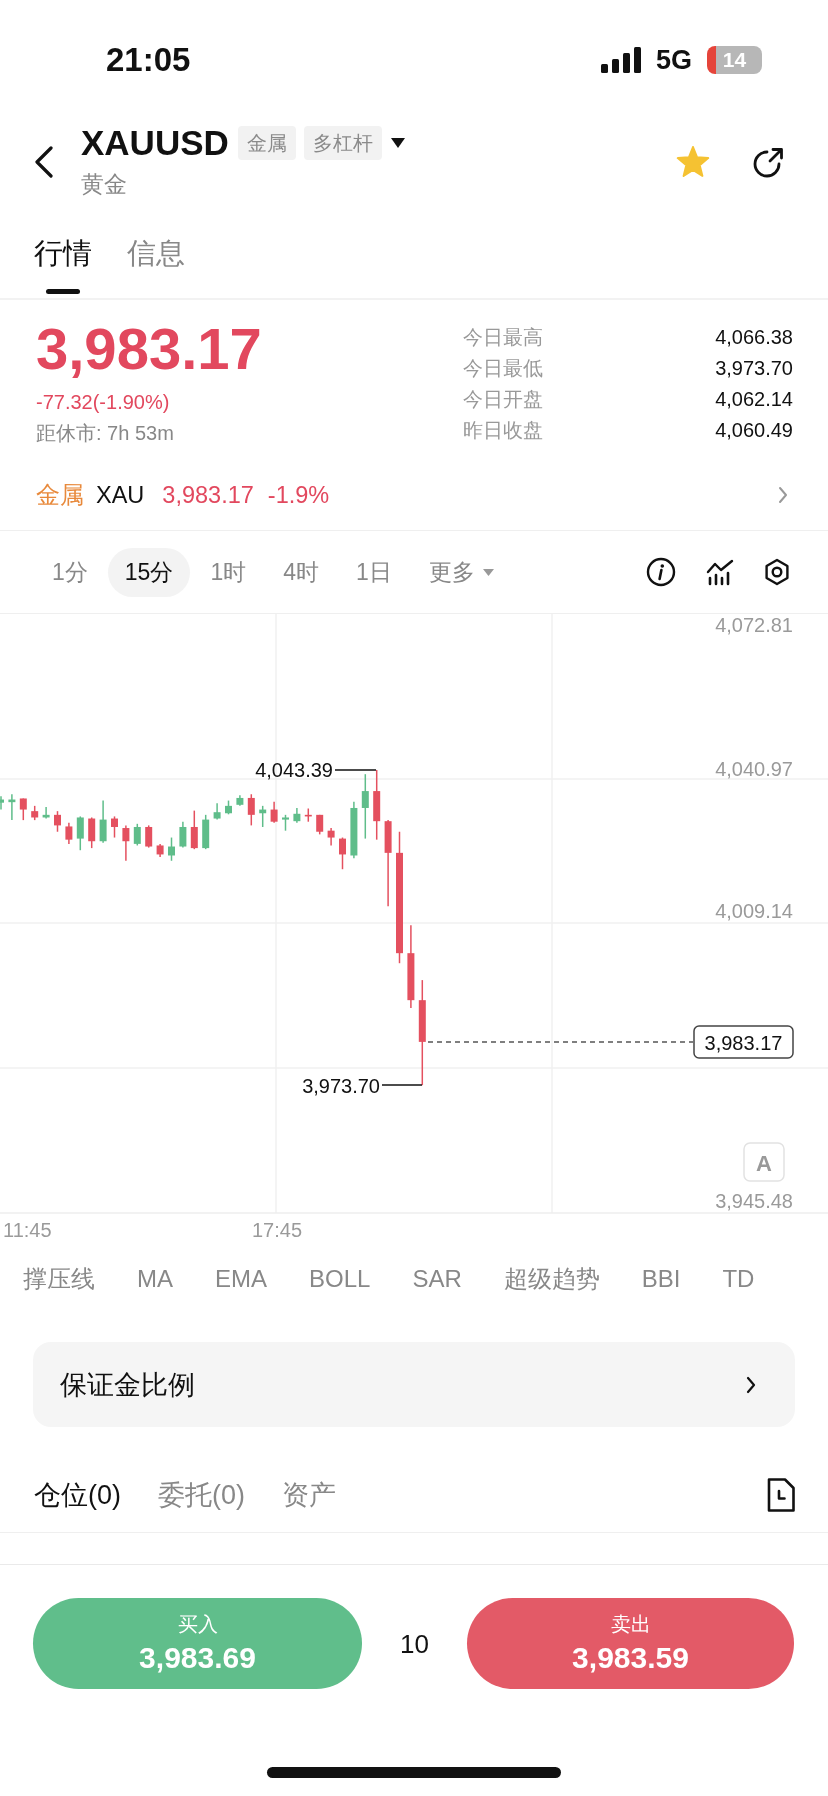  What do you see at coordinates (754, 911) in the screenshot?
I see `price-axis-label: 4,009.14` at bounding box center [754, 911].